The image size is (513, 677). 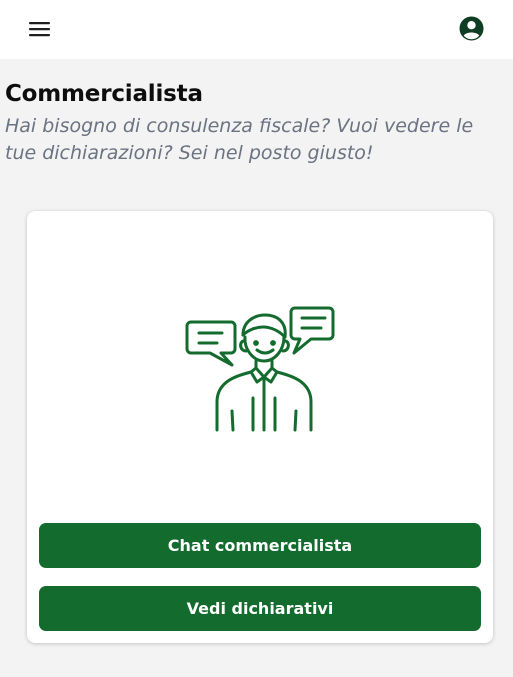 What do you see at coordinates (471, 28) in the screenshot?
I see `account-circle-icon` at bounding box center [471, 28].